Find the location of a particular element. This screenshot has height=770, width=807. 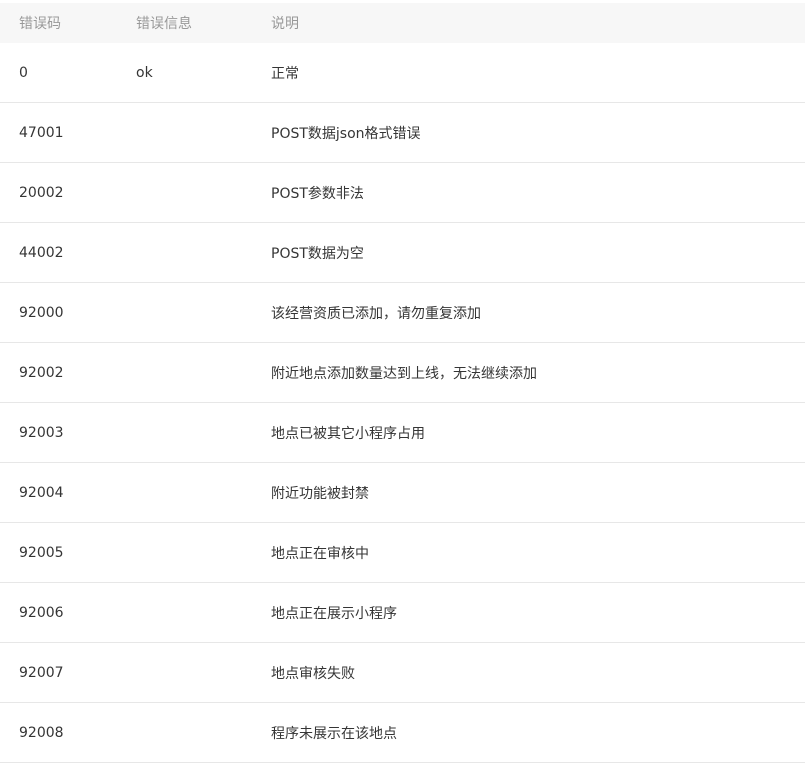

table-row: 0 ok 正常 is located at coordinates (402, 73).